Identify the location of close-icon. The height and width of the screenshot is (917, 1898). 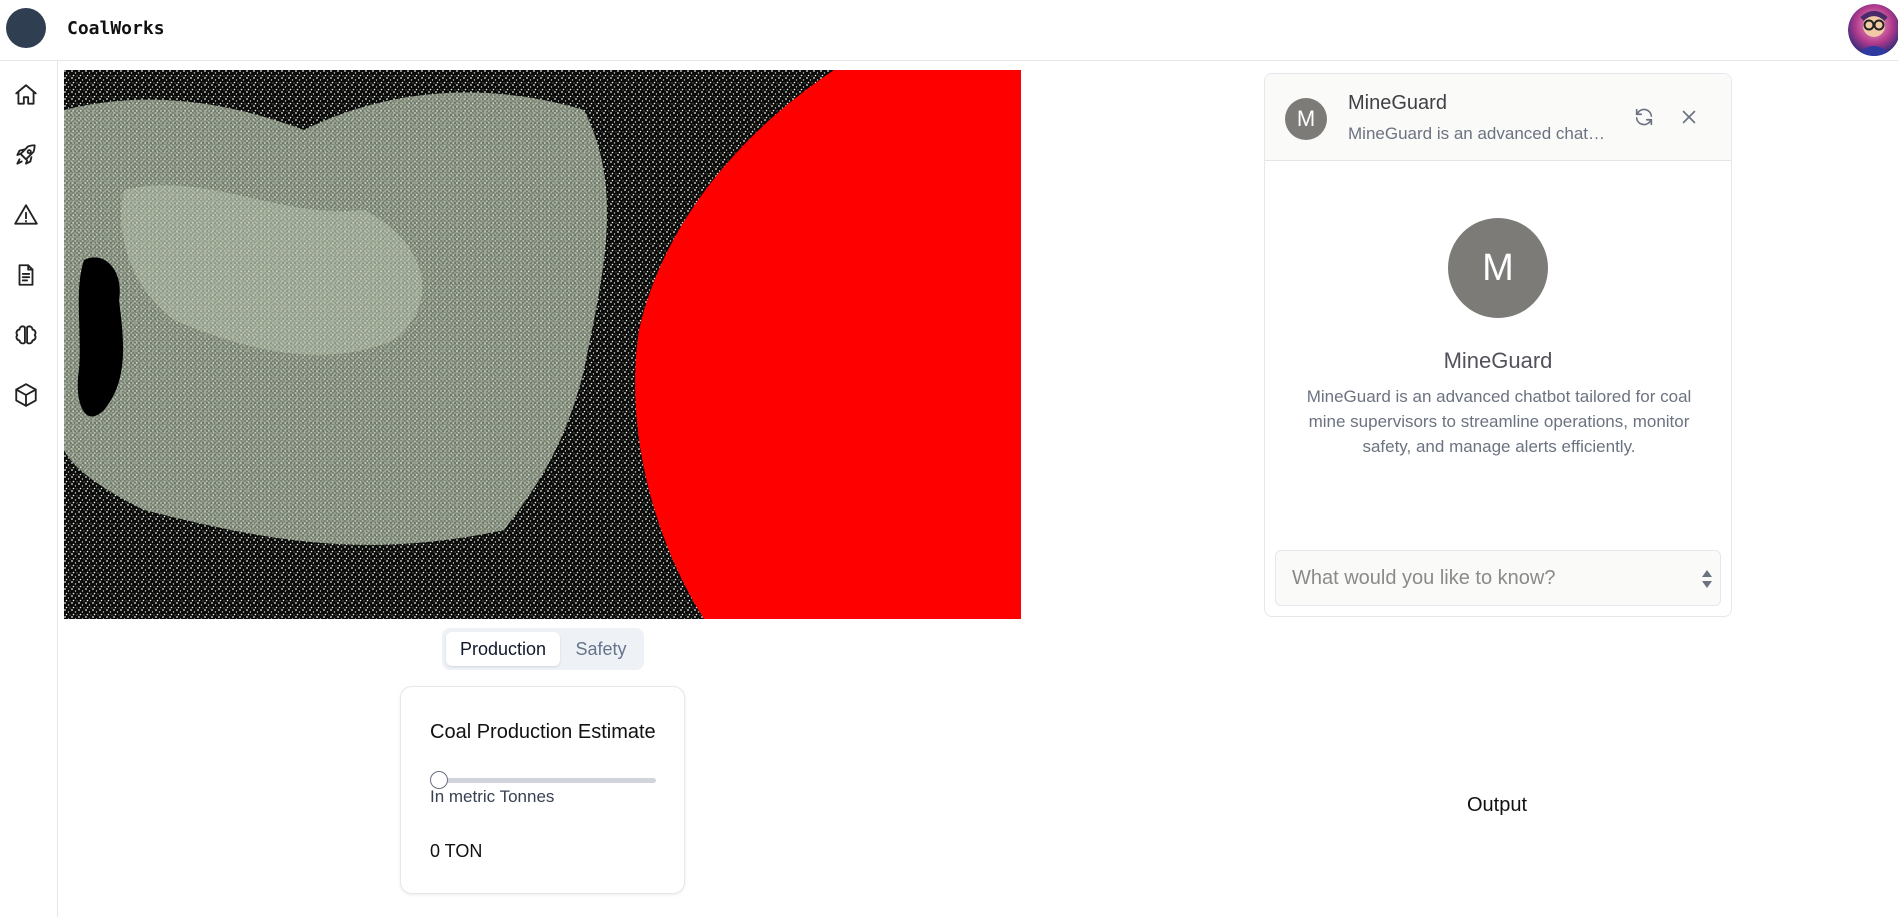
(1689, 117).